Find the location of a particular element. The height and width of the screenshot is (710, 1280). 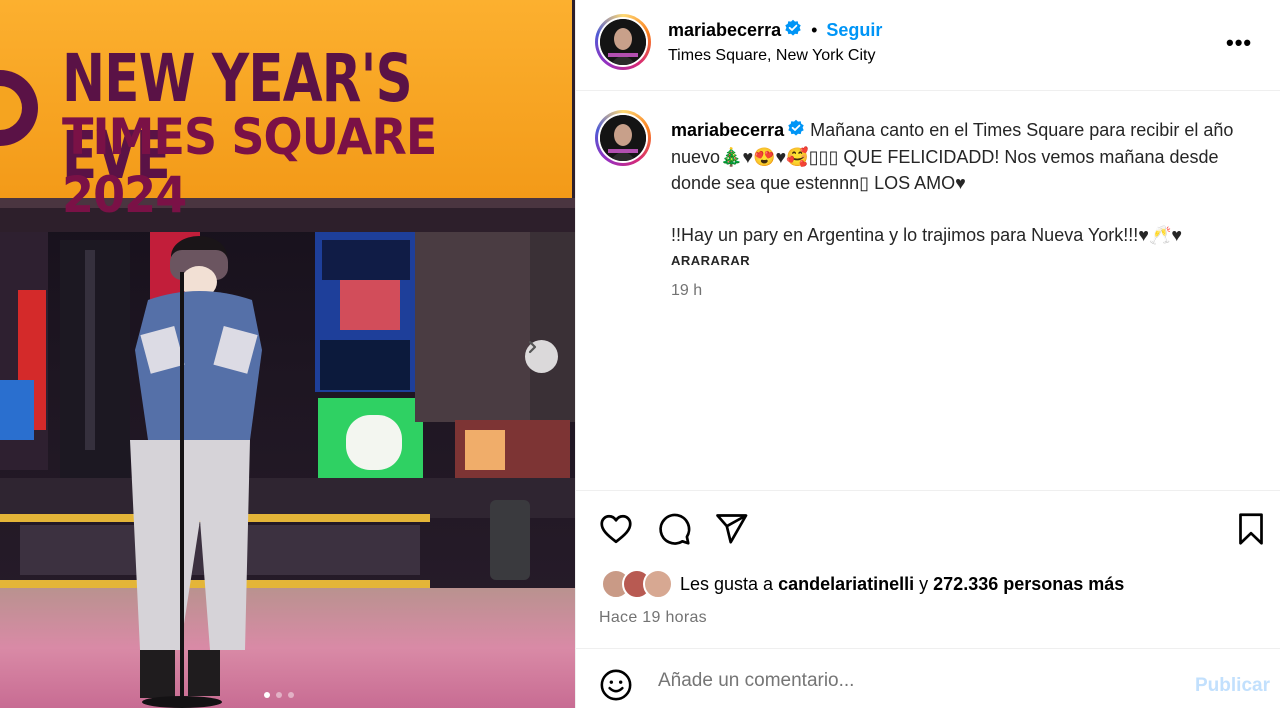

like-button is located at coordinates (616, 531).